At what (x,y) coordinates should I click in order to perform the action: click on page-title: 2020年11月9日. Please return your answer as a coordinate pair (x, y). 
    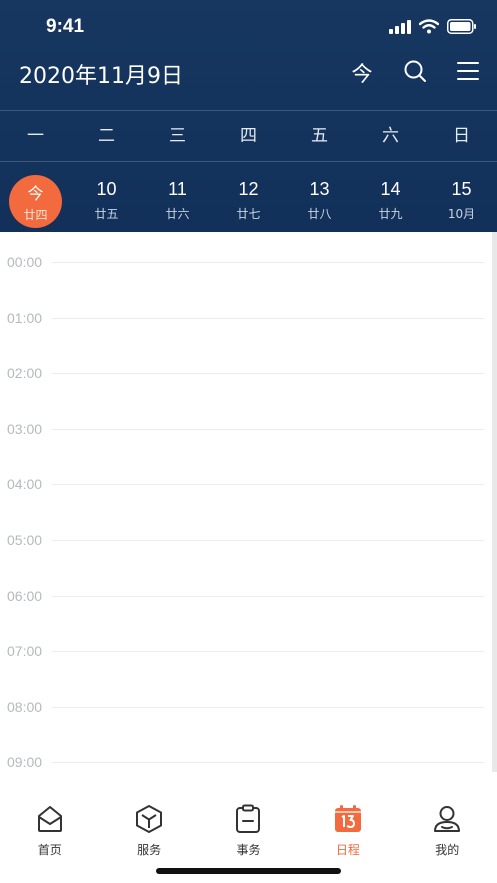
    Looking at the image, I should click on (101, 74).